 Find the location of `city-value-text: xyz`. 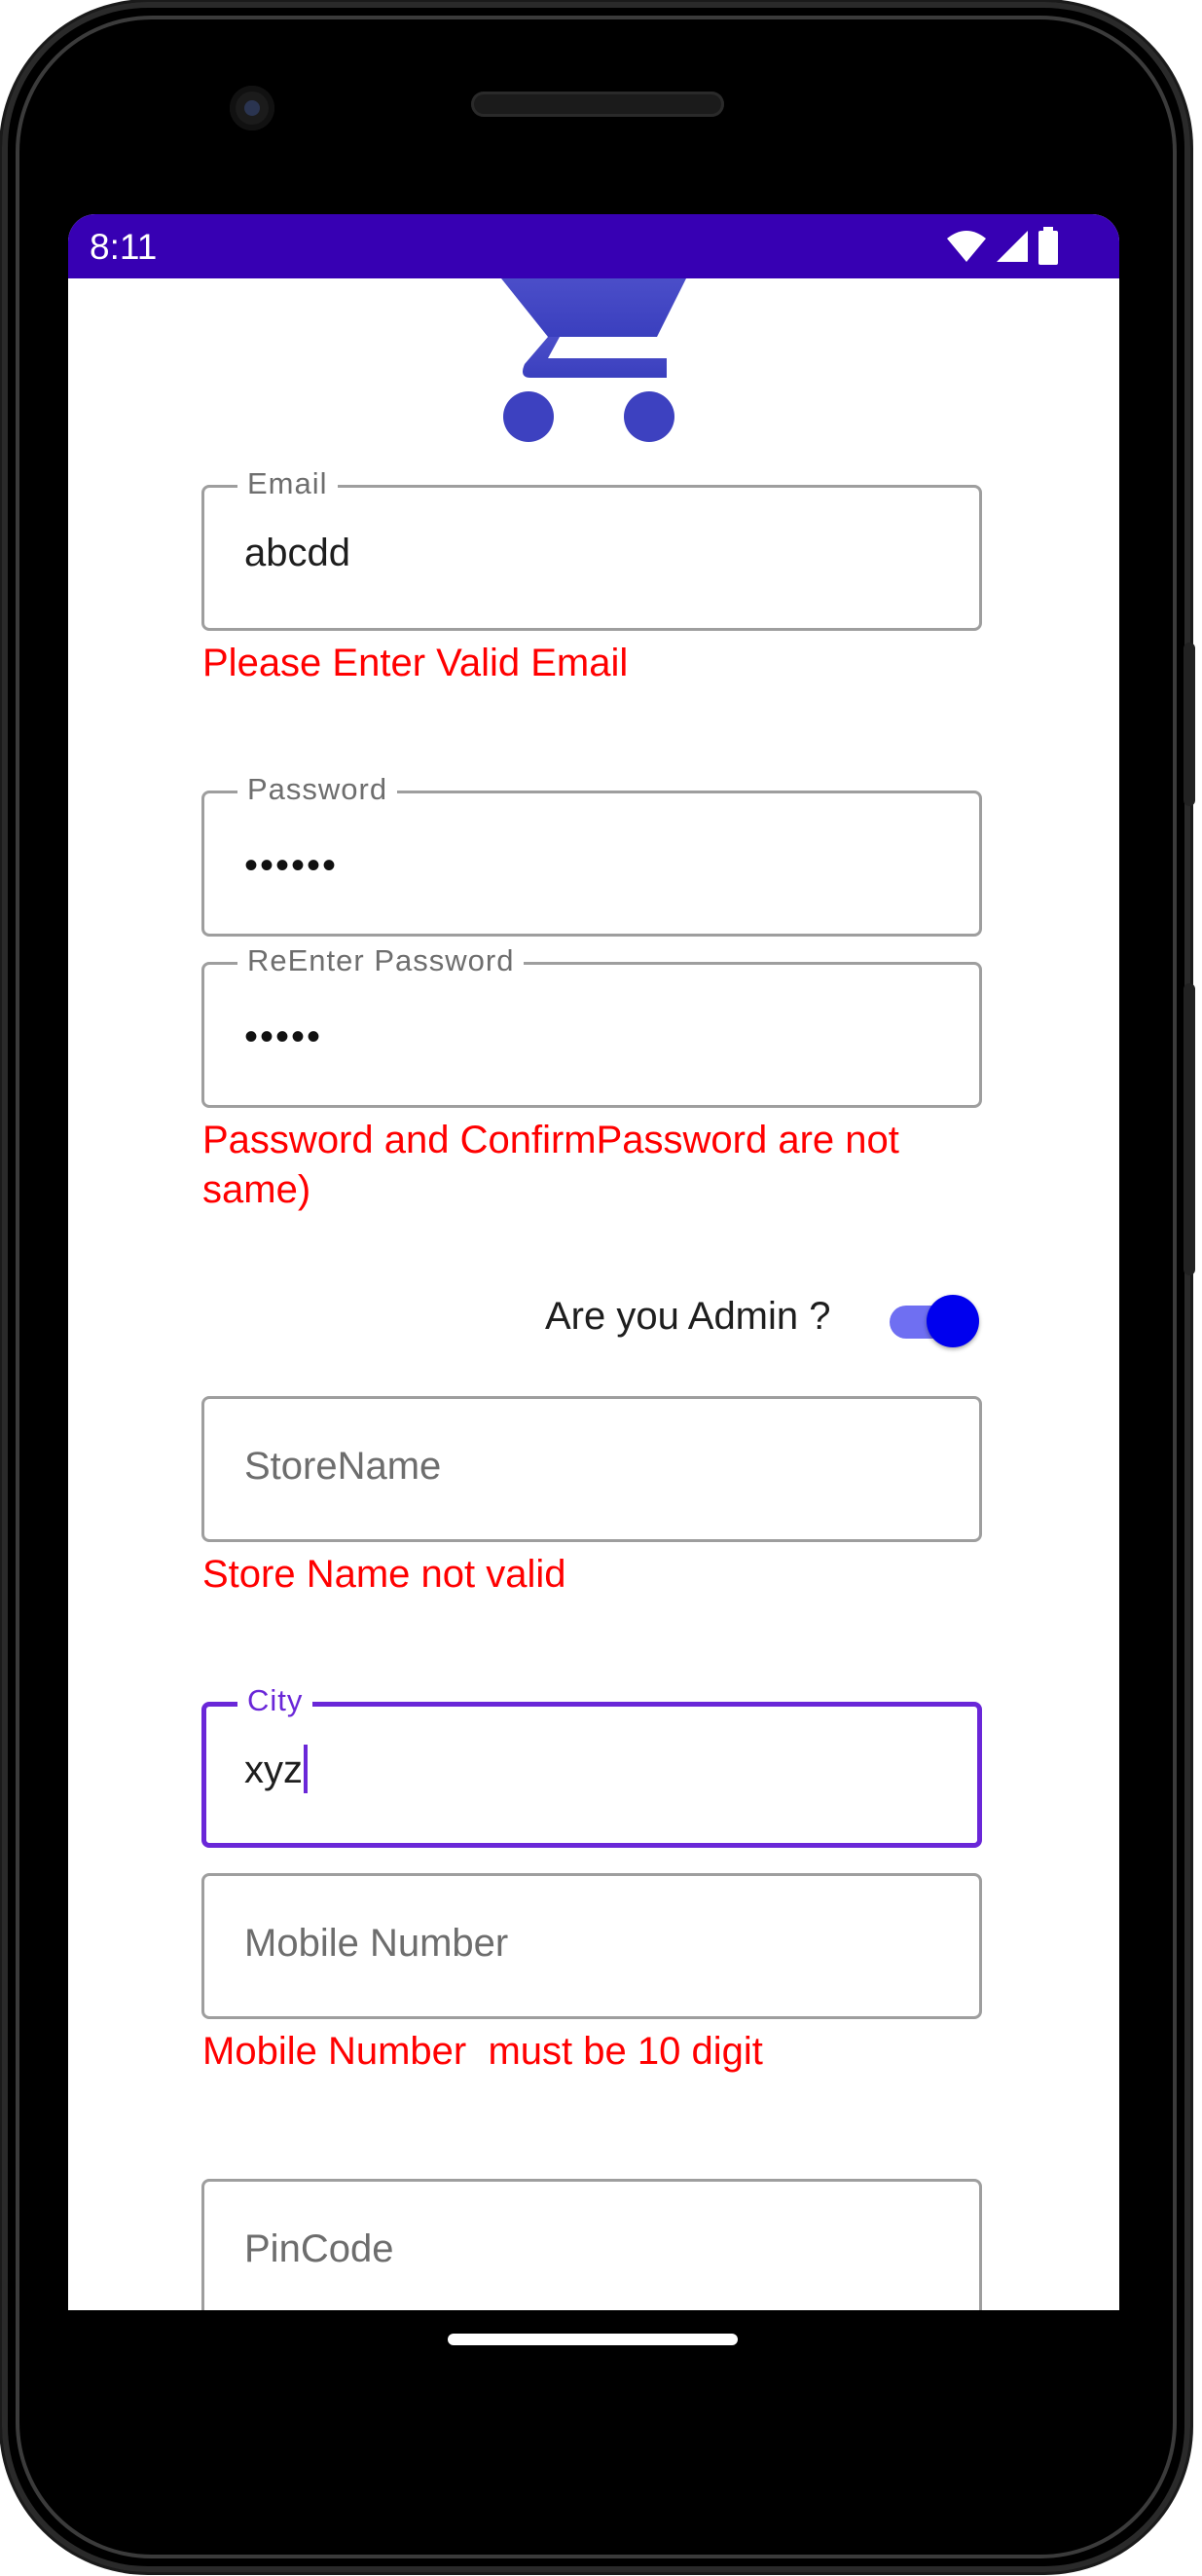

city-value-text: xyz is located at coordinates (273, 1769).